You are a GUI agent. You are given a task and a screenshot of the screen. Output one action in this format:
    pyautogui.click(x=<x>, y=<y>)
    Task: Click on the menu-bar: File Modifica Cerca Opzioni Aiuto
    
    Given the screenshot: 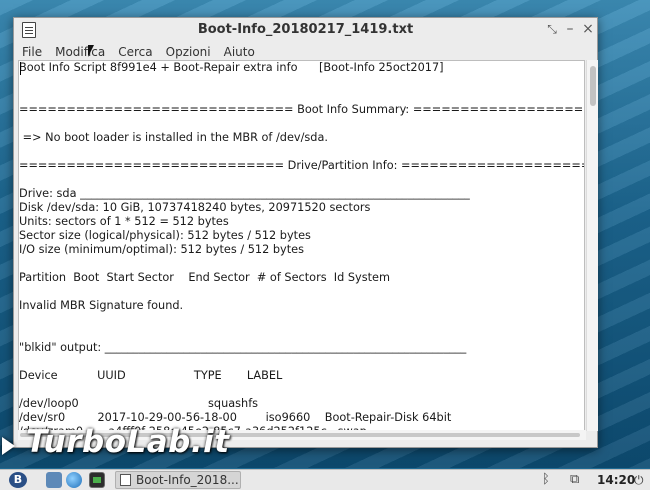 What is the action you would take?
    pyautogui.click(x=305, y=52)
    